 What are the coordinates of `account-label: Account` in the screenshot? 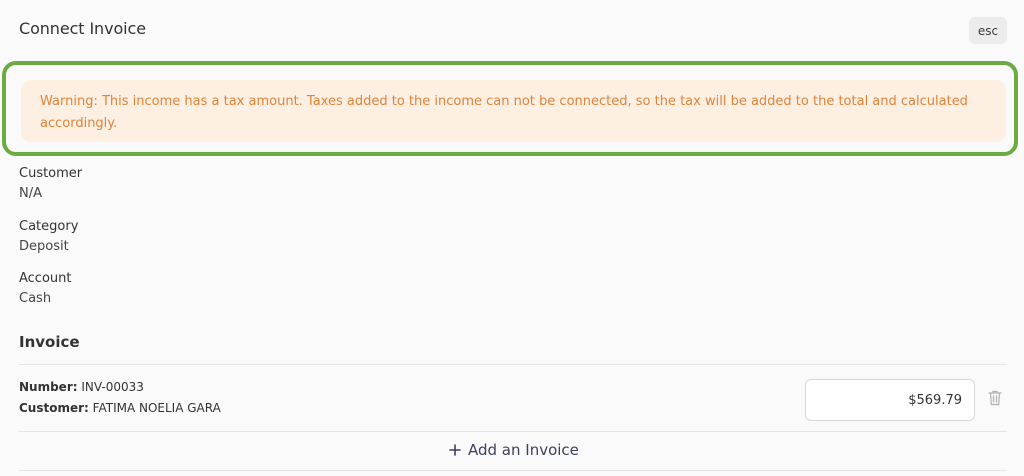 It's located at (45, 278).